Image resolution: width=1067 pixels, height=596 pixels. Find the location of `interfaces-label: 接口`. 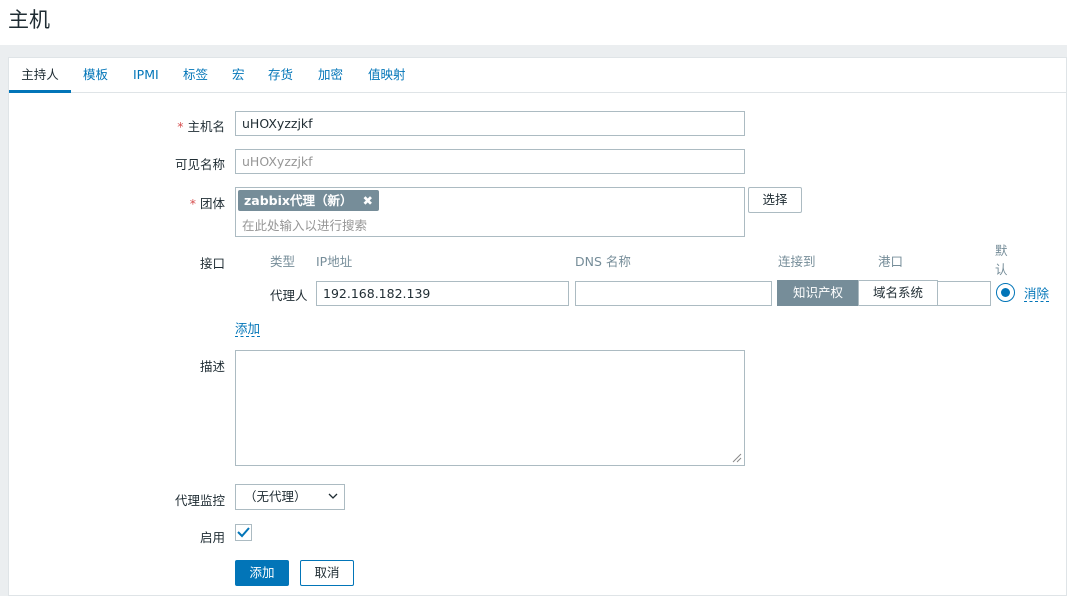

interfaces-label: 接口 is located at coordinates (212, 263).